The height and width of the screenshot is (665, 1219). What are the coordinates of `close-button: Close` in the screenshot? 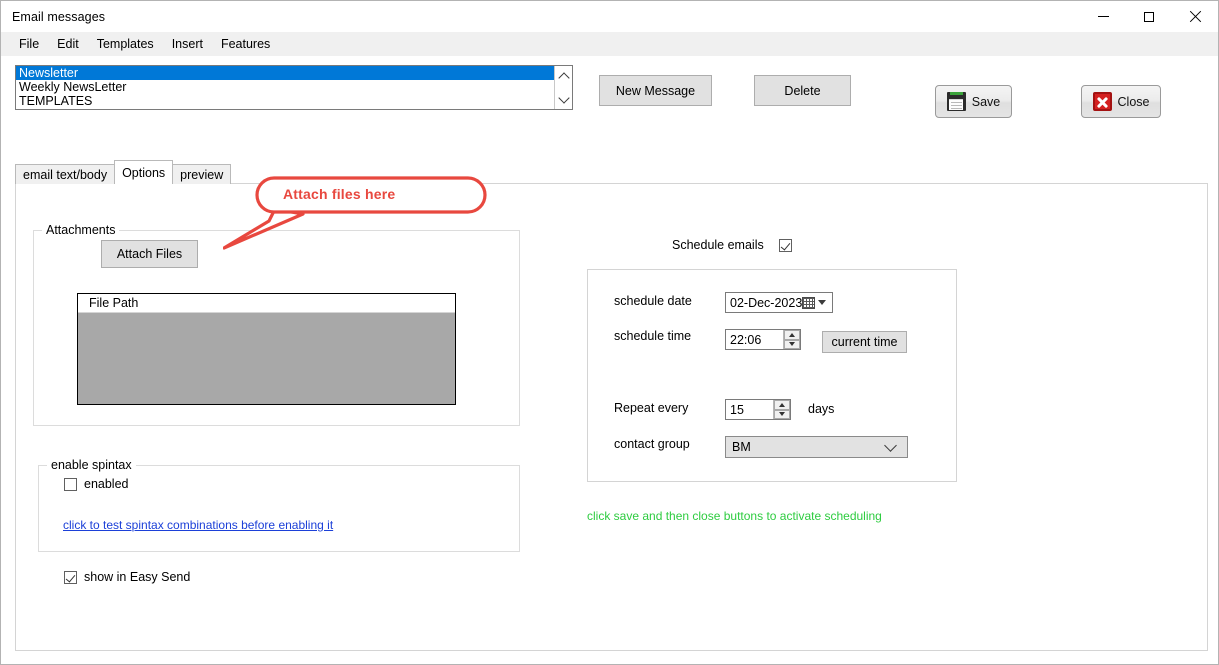 It's located at (1121, 101).